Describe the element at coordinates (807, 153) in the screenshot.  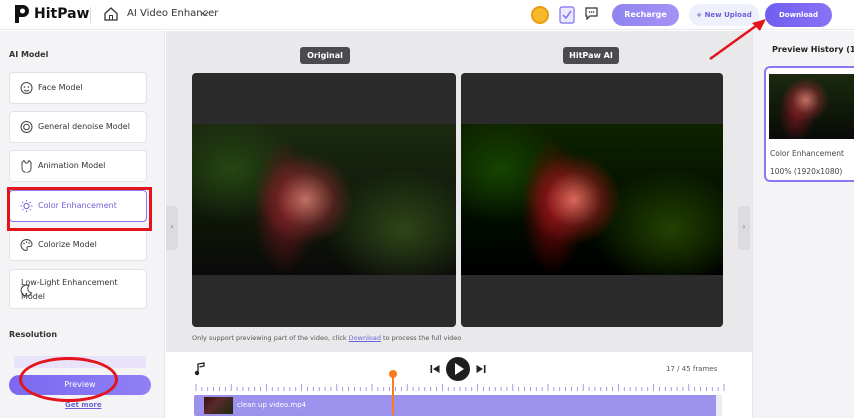
I see `history-item-name: Color Enhancement` at that location.